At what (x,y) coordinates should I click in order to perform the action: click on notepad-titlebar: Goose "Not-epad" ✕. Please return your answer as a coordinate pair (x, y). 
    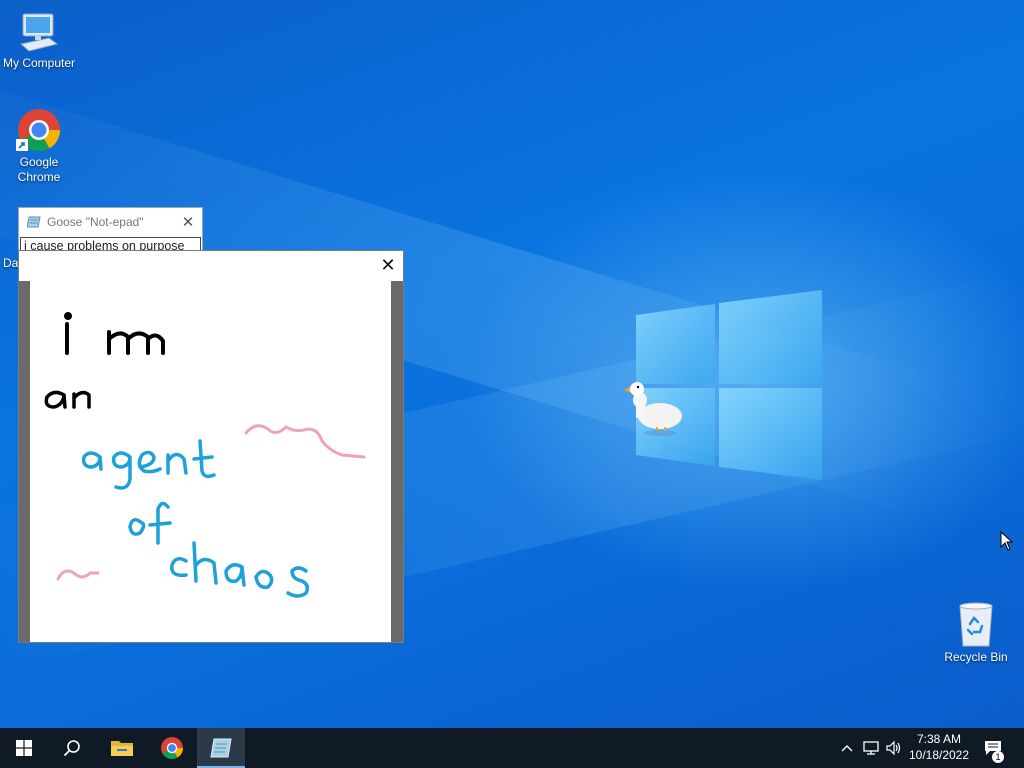
    Looking at the image, I should click on (110, 222).